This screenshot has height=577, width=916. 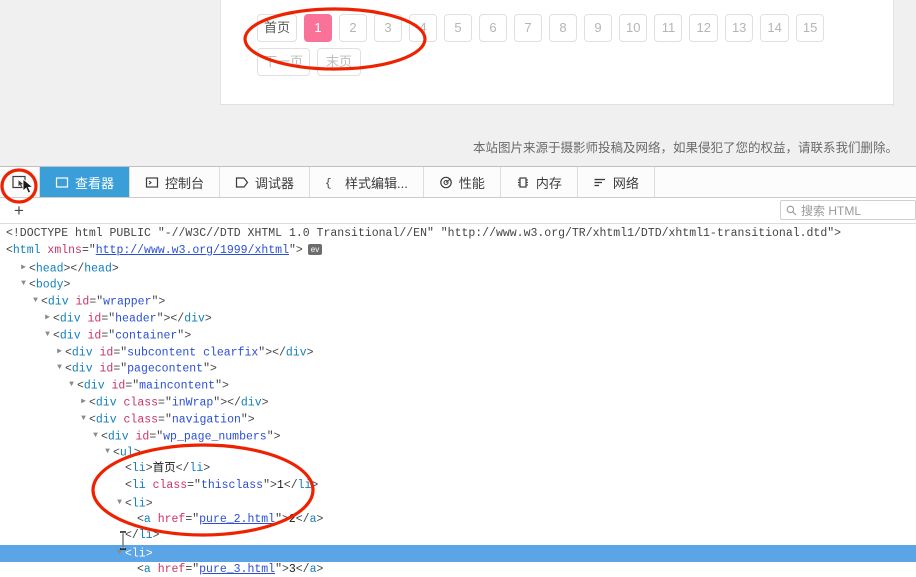 I want to click on pagination-page-2: 2, so click(x=353, y=28).